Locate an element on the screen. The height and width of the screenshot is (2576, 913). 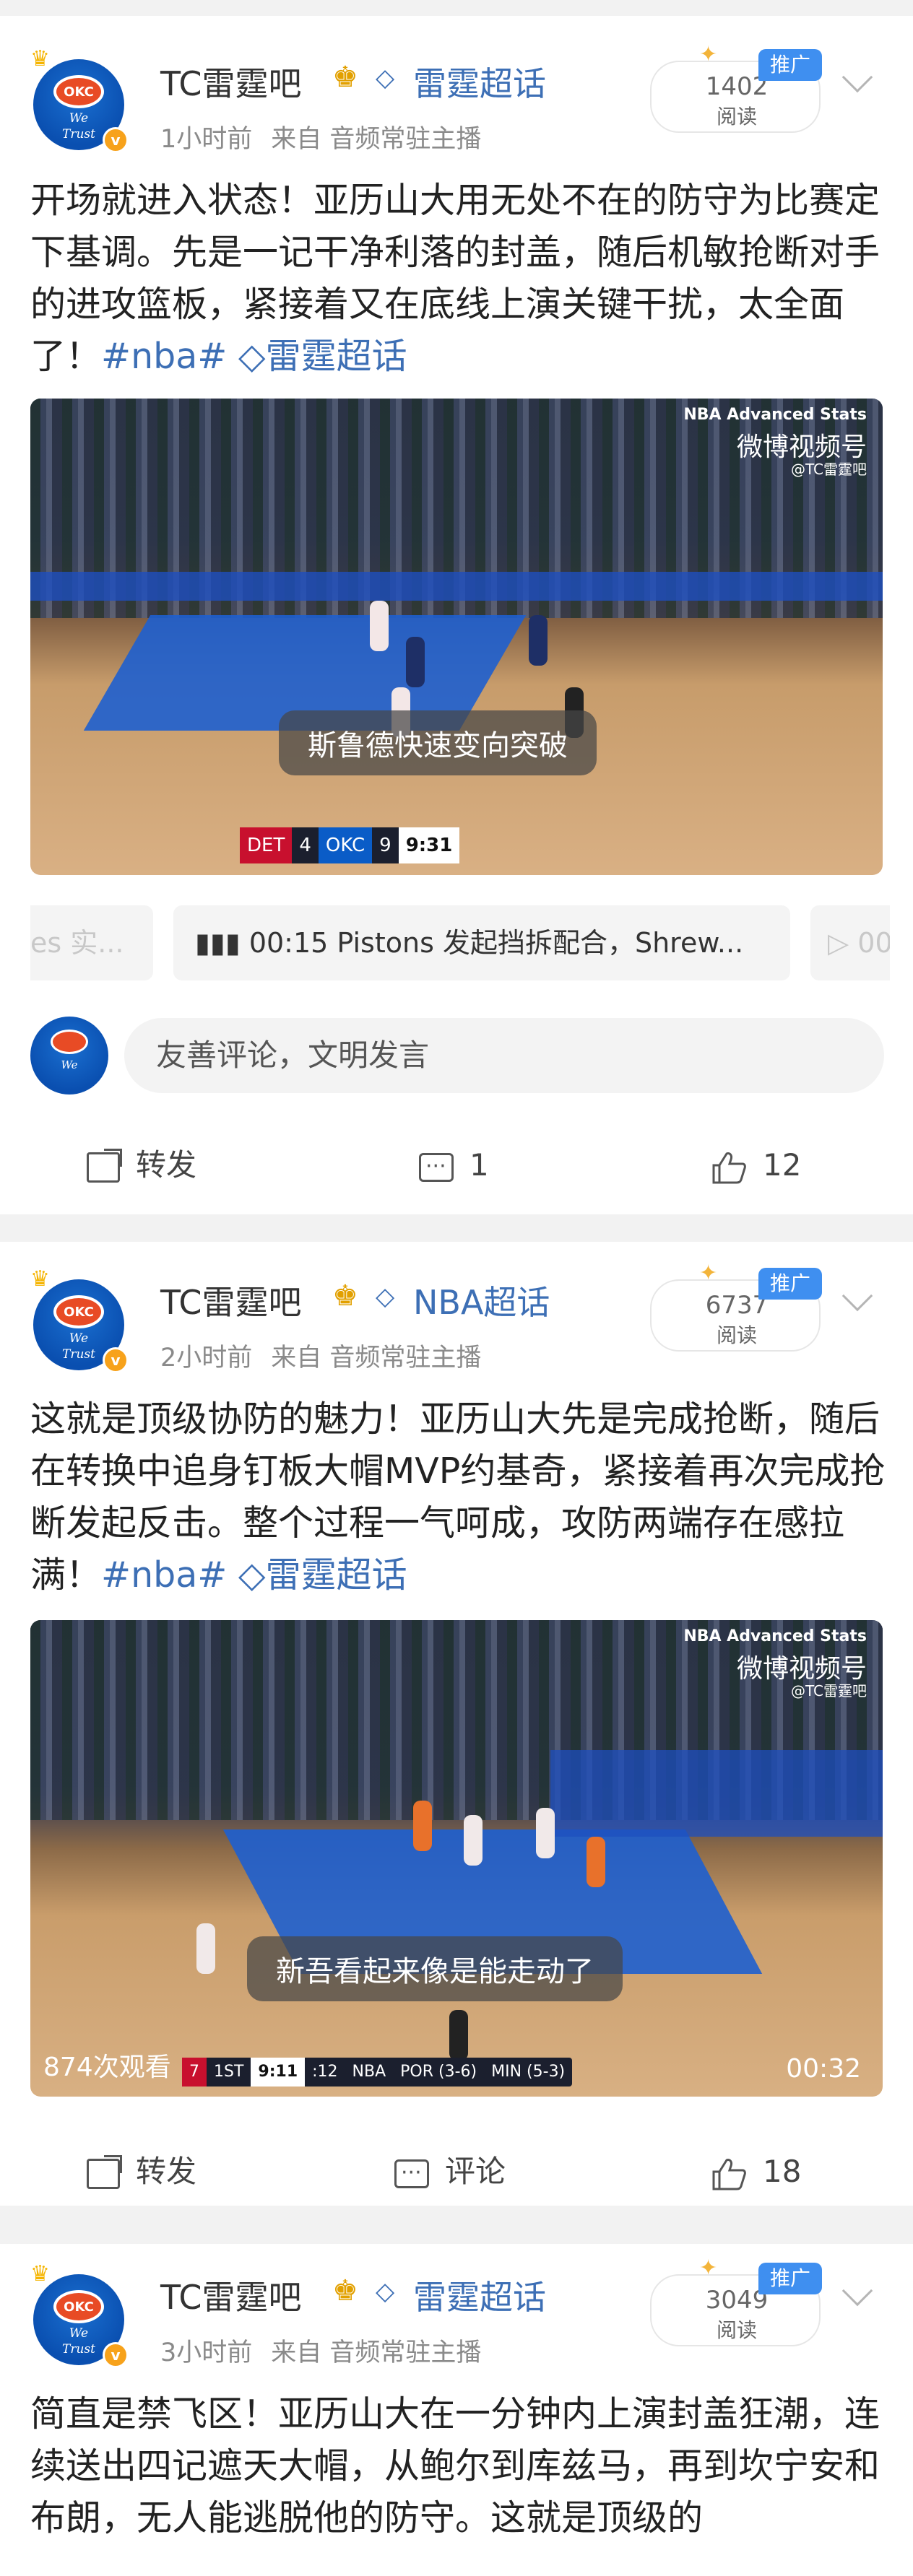
scoreboard: DET 4 OKC 9 9:31 is located at coordinates (350, 845).